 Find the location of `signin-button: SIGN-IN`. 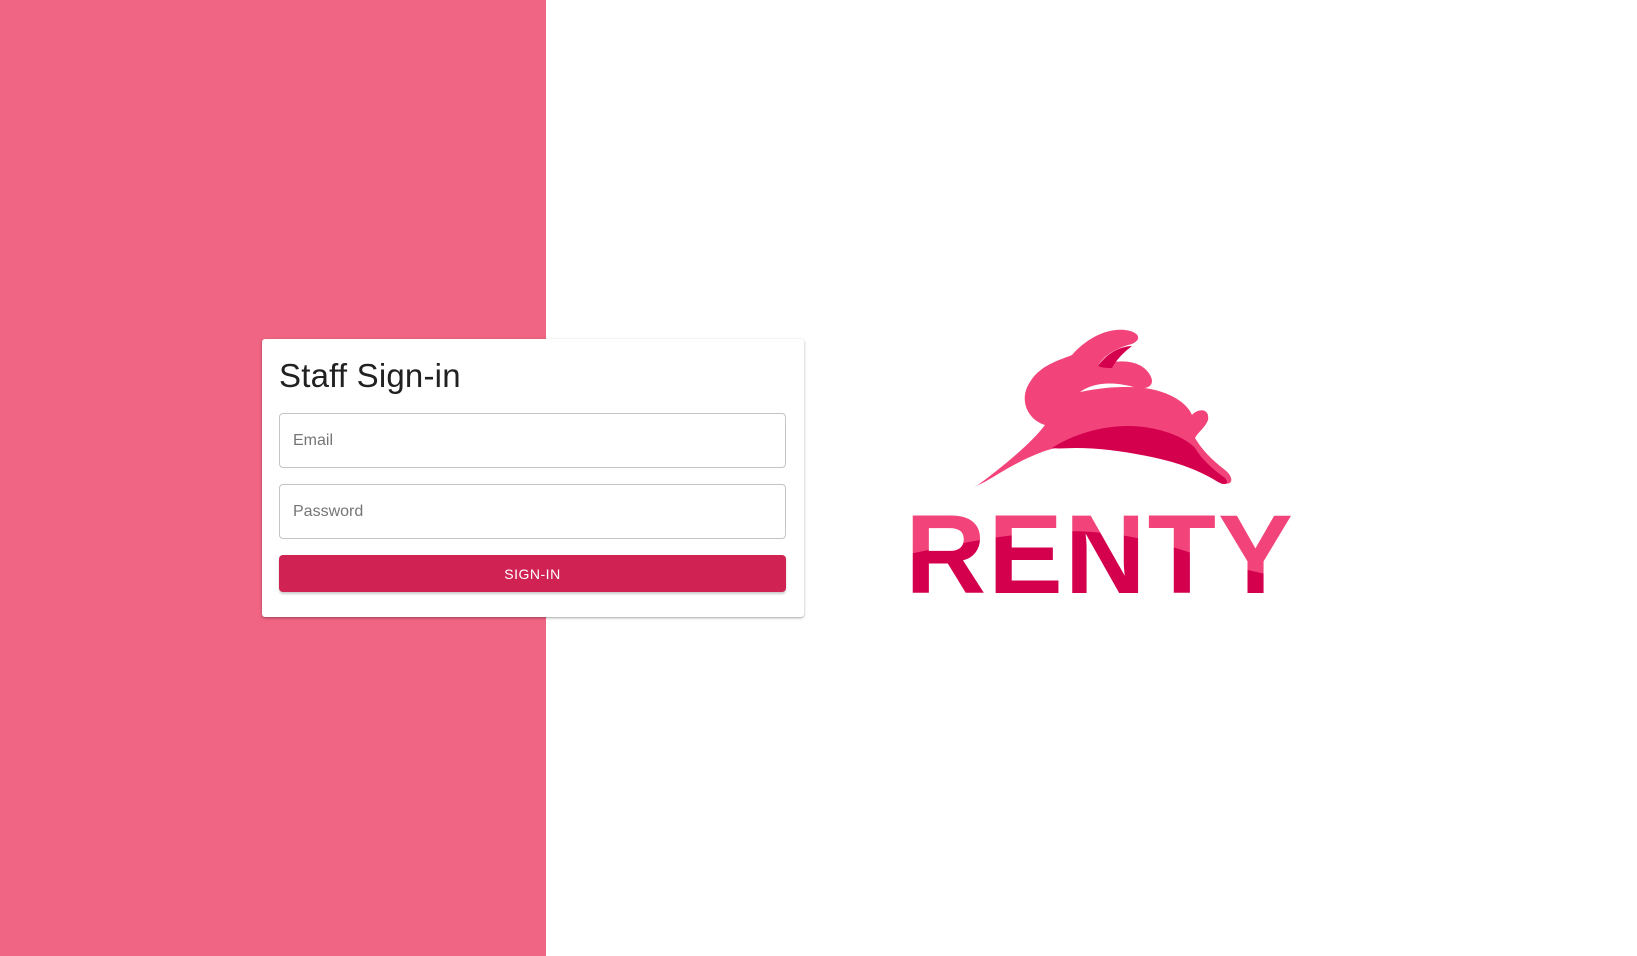

signin-button: SIGN-IN is located at coordinates (532, 573).